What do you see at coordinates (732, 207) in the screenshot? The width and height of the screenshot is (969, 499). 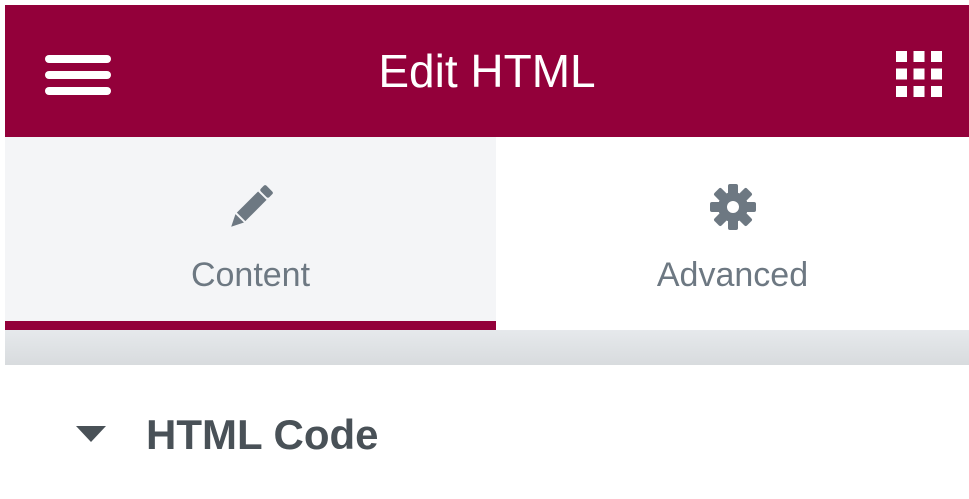 I see `gear-icon` at bounding box center [732, 207].